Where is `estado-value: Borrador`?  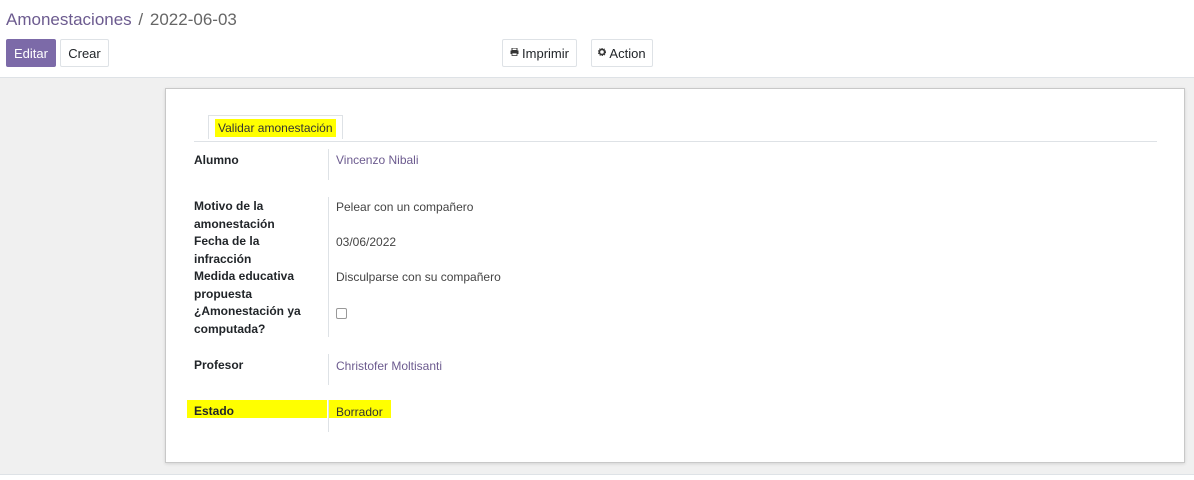
estado-value: Borrador is located at coordinates (359, 412).